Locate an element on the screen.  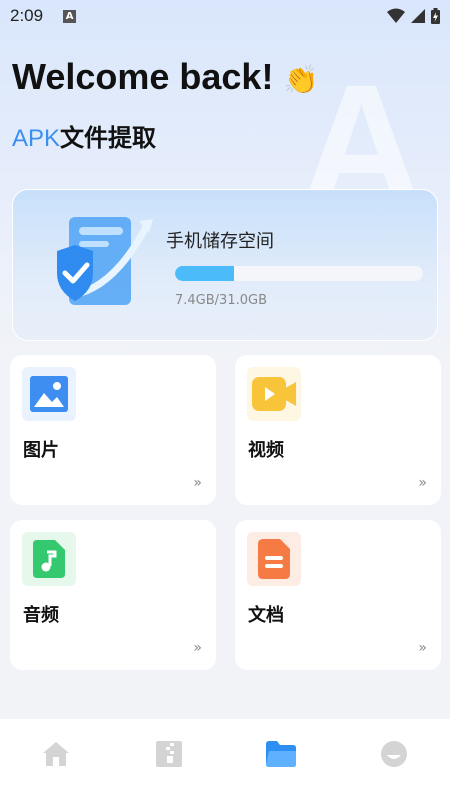
category-label: 图片 is located at coordinates (41, 450).